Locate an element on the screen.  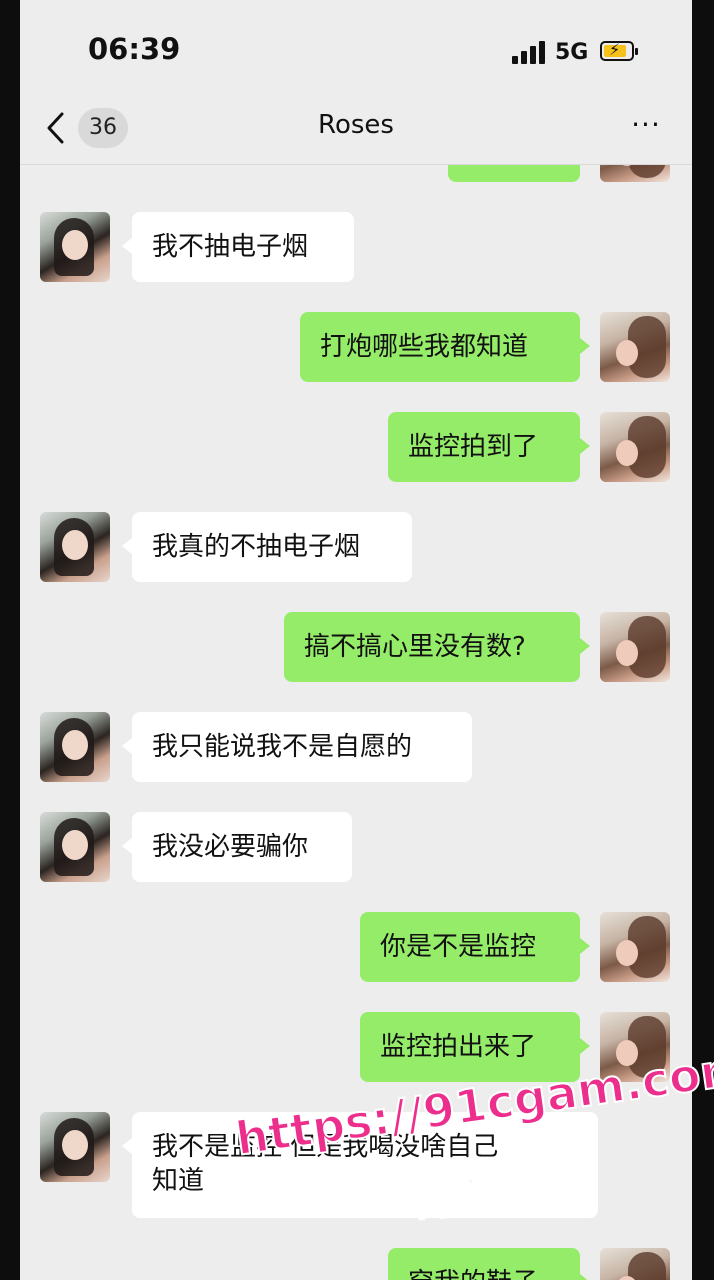
message-bubble-incoming: 我只能说我不是自愿的 is located at coordinates (297, 747).